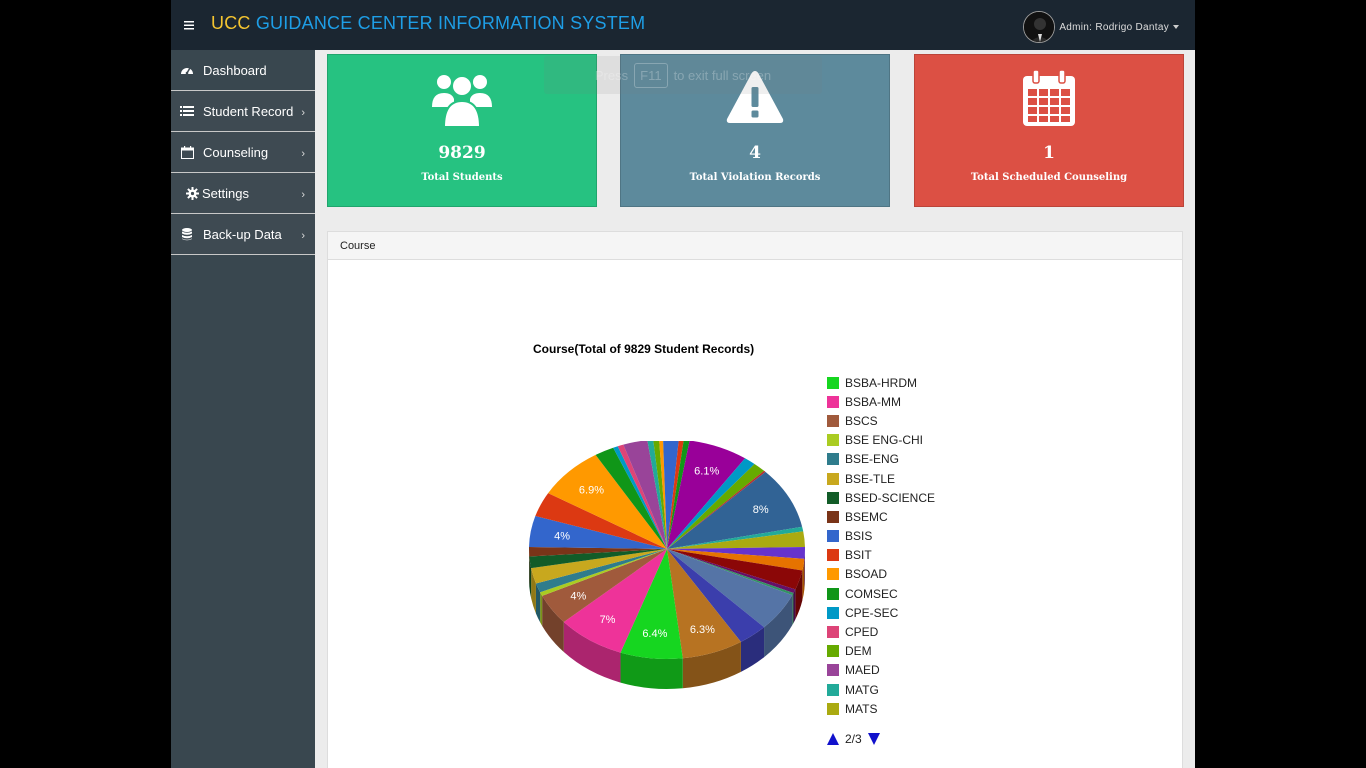 The image size is (1366, 768). I want to click on legend-item: BSBA-MM, so click(927, 401).